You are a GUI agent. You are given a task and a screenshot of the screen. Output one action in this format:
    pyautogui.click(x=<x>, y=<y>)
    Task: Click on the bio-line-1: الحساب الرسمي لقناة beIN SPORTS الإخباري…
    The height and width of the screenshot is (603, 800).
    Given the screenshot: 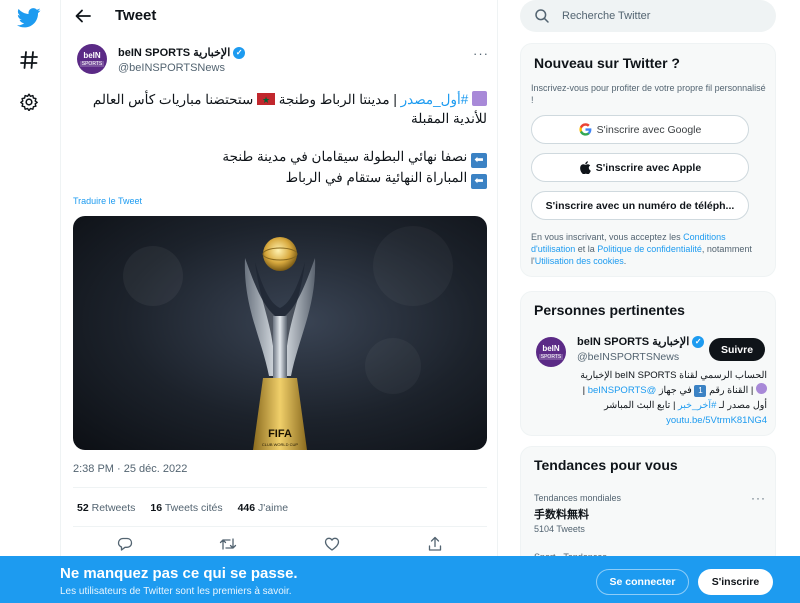 What is the action you would take?
    pyautogui.click(x=673, y=375)
    